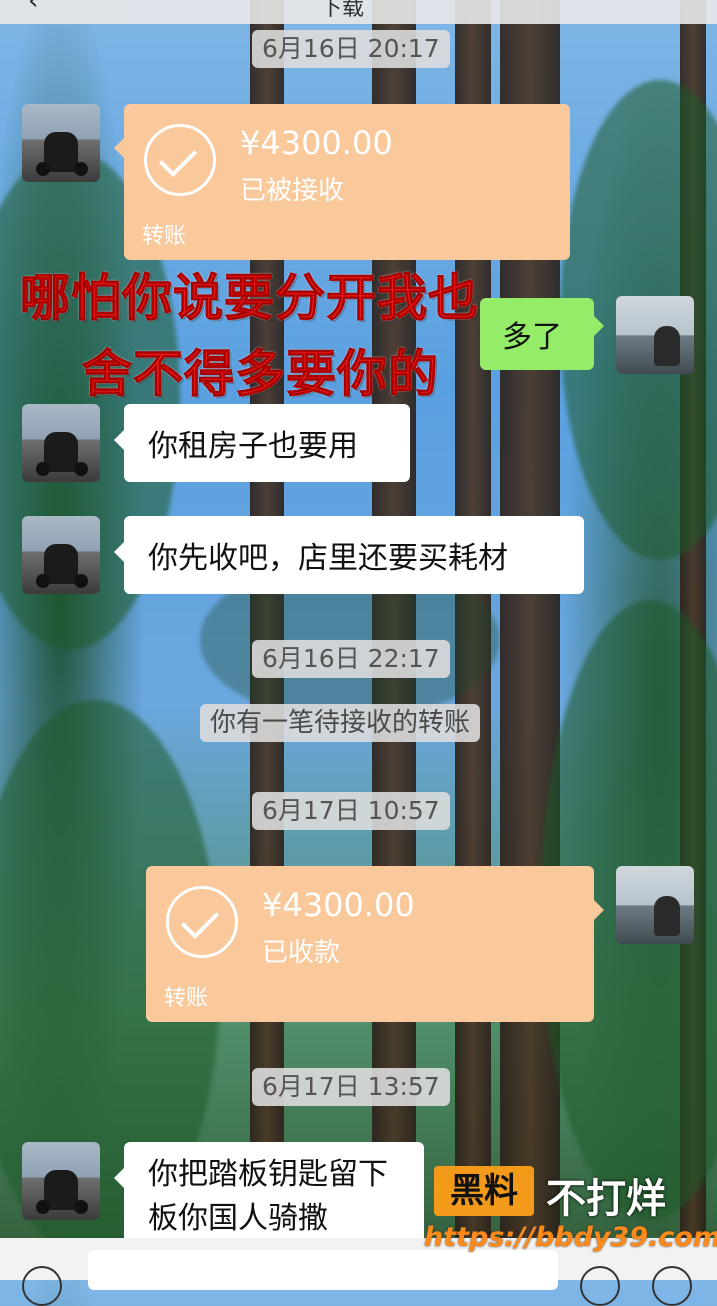 This screenshot has height=1306, width=717. What do you see at coordinates (672, 1286) in the screenshot?
I see `plus-icon` at bounding box center [672, 1286].